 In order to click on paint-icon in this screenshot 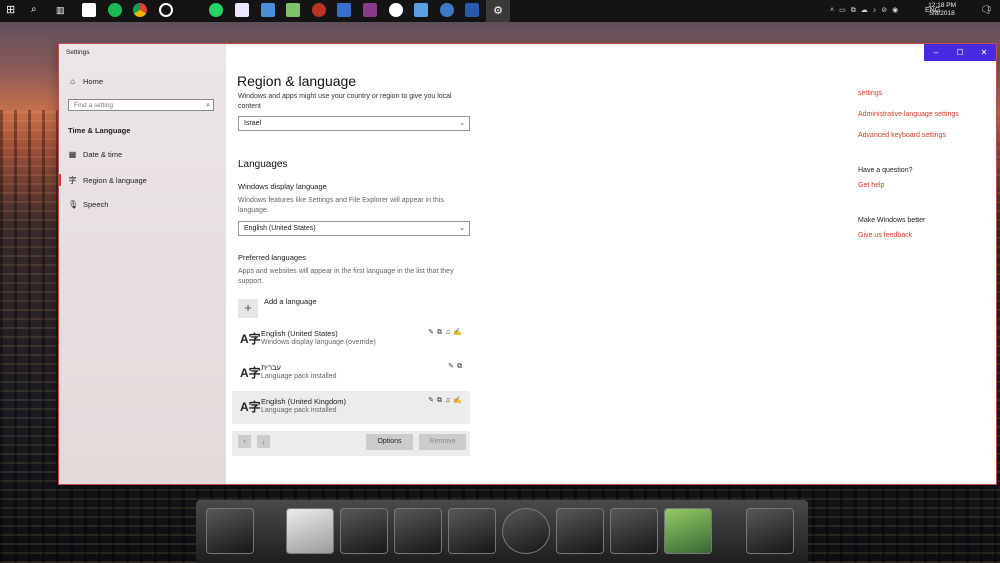, I will do `click(242, 10)`.